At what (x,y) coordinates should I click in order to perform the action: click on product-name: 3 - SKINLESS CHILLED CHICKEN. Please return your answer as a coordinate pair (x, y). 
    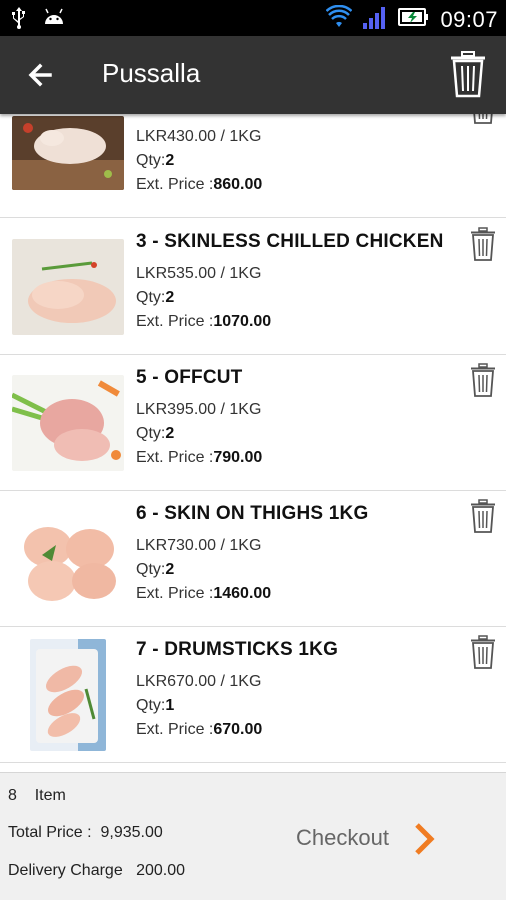
    Looking at the image, I should click on (290, 241).